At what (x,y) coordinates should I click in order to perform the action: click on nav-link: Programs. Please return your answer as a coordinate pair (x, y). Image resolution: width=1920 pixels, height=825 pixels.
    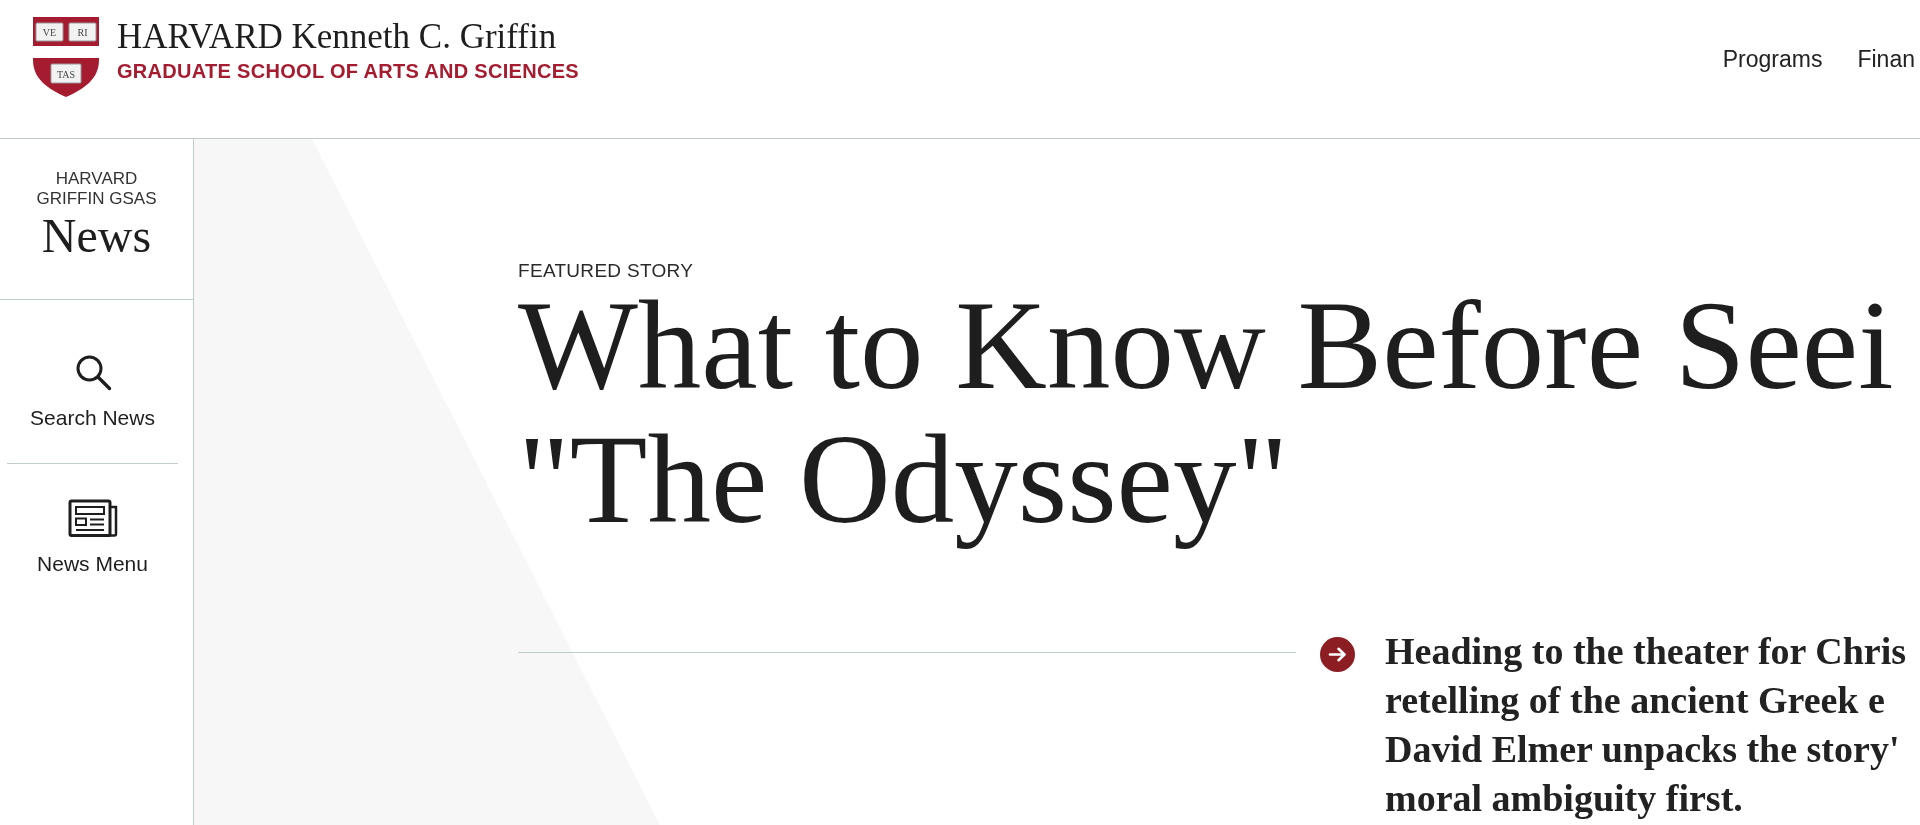
    Looking at the image, I should click on (1772, 59).